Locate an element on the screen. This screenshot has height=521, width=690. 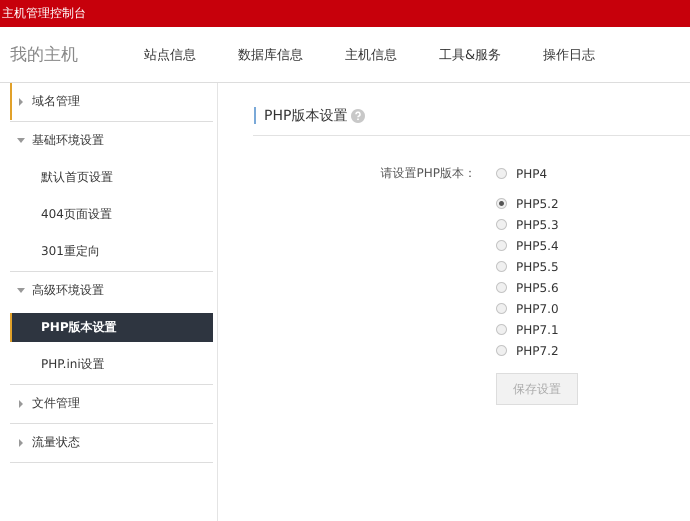
form-label: 请设置PHP版本： is located at coordinates (428, 173).